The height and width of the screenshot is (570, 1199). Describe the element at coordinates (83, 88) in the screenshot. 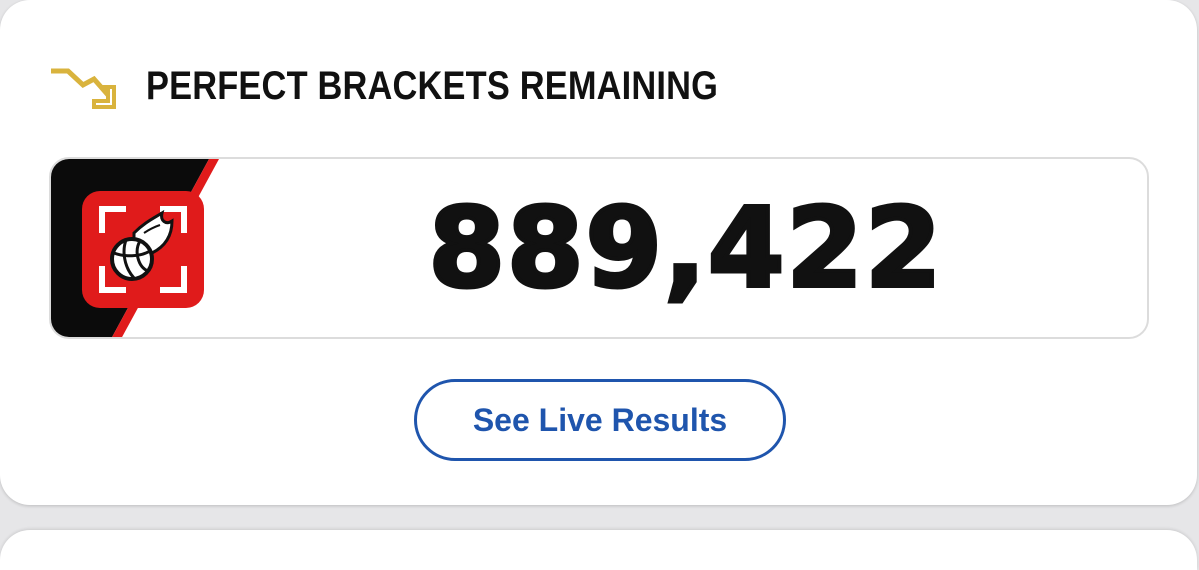

I see `trending-down-icon` at that location.